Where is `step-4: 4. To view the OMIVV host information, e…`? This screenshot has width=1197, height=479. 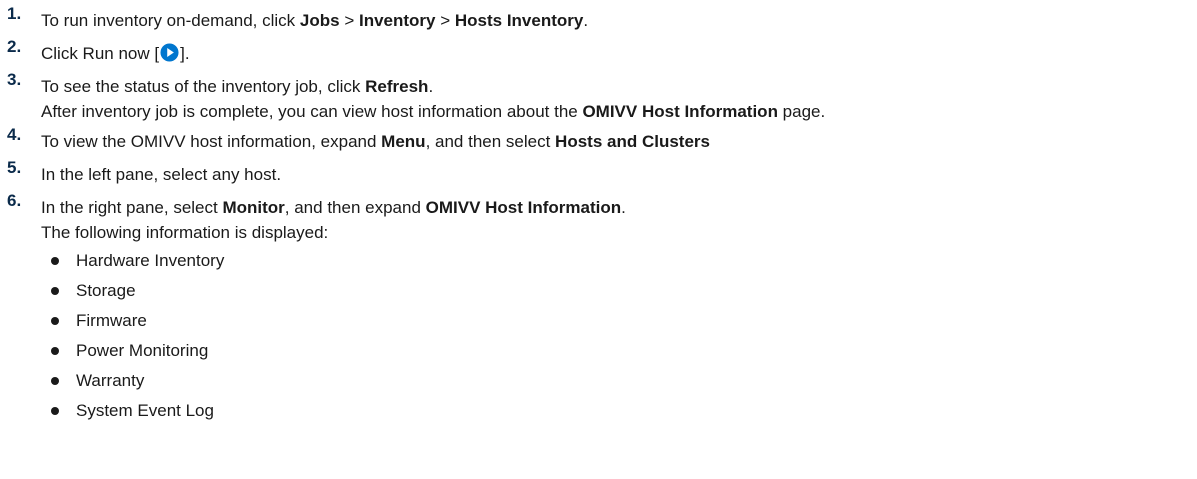
step-4: 4. To view the OMIVV host information, e… is located at coordinates (598, 141).